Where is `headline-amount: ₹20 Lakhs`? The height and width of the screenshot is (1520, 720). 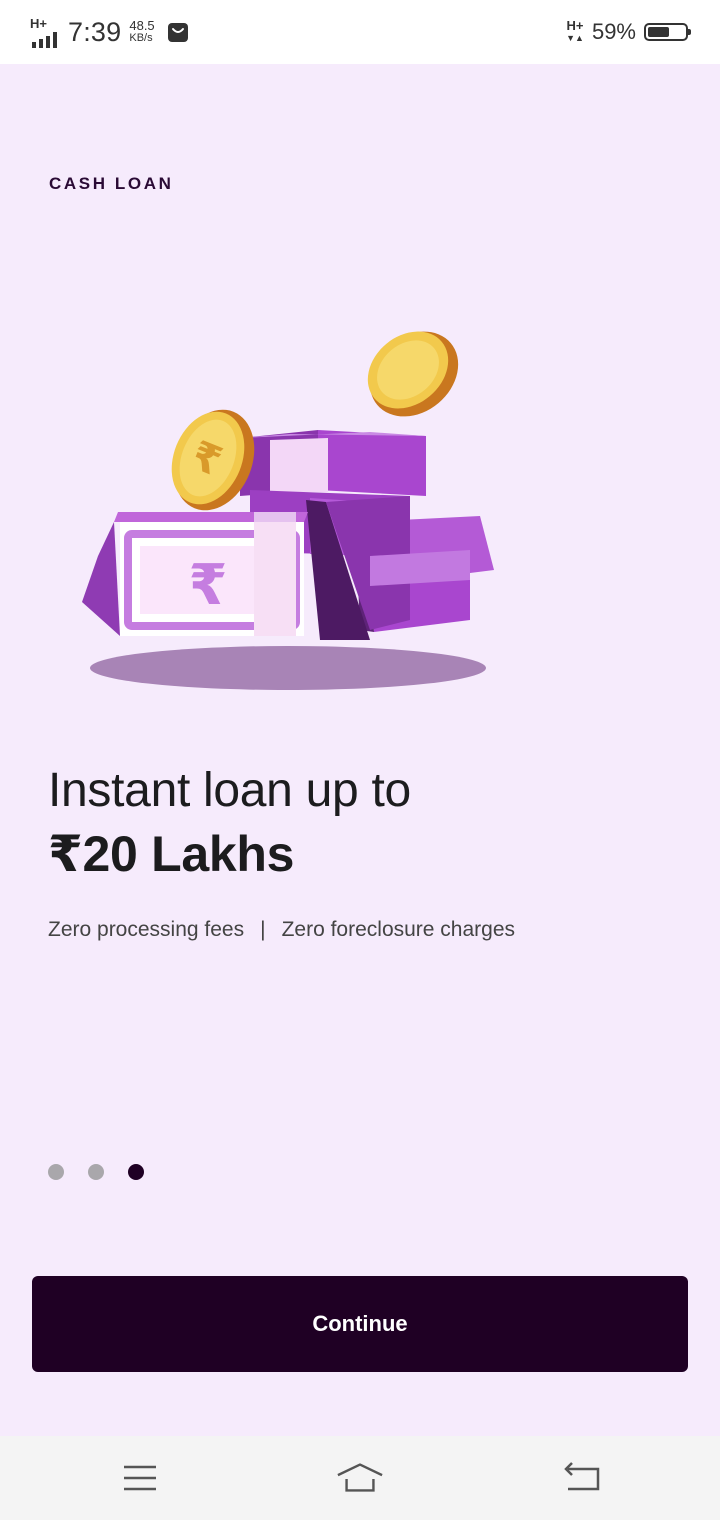 headline-amount: ₹20 Lakhs is located at coordinates (171, 854).